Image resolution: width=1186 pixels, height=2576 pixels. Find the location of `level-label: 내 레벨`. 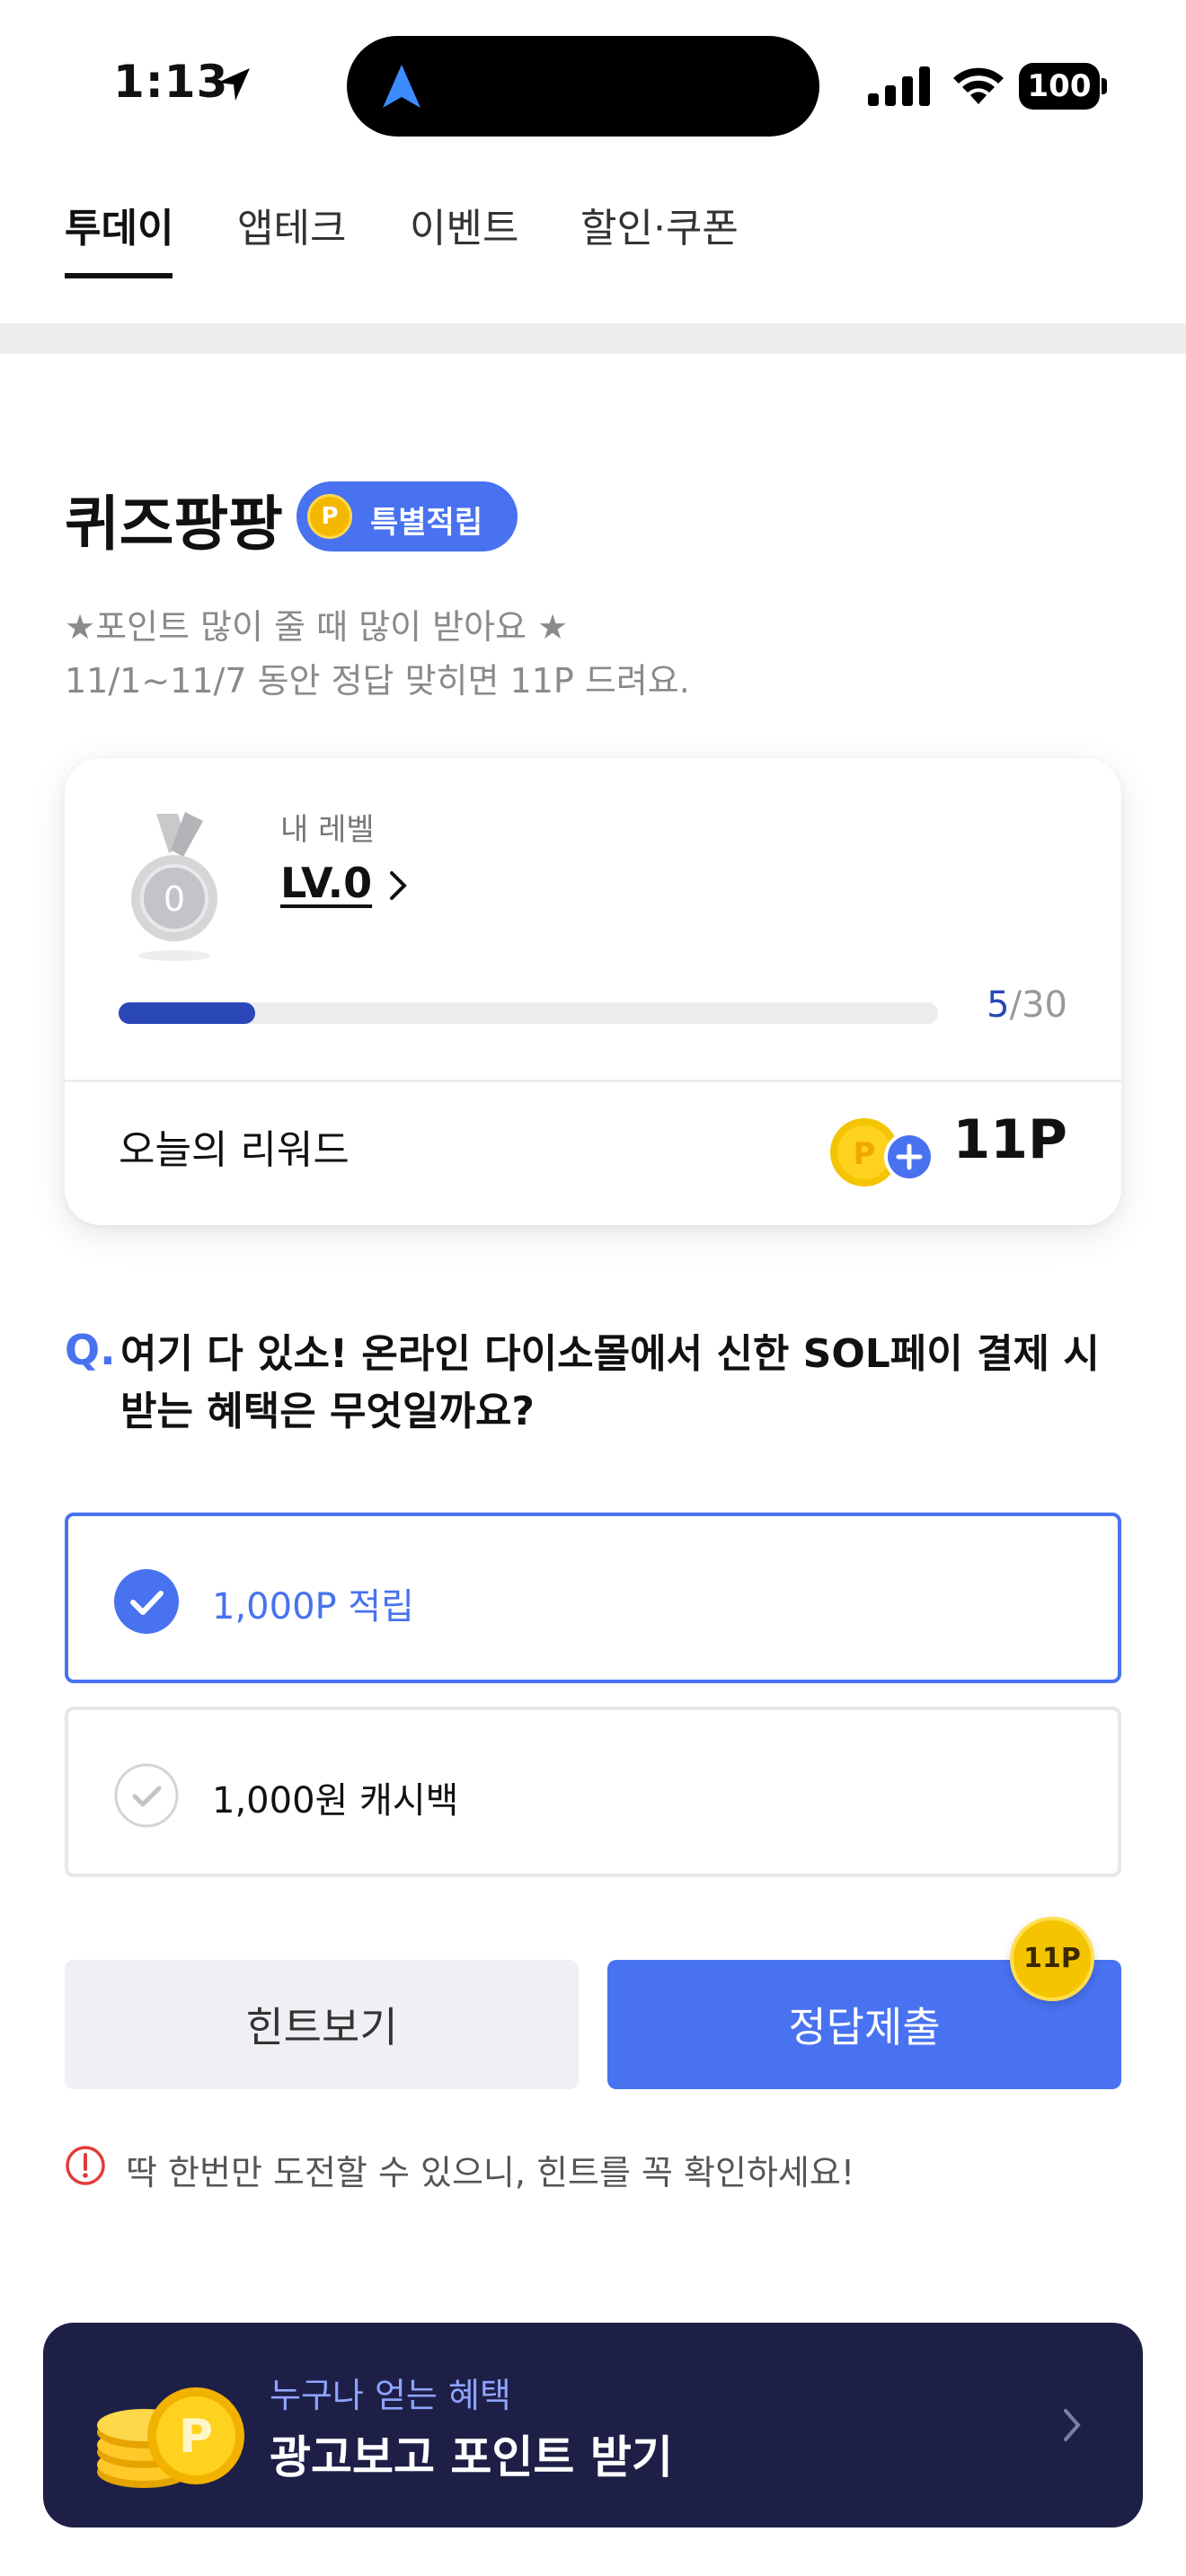

level-label: 내 레벨 is located at coordinates (327, 830).